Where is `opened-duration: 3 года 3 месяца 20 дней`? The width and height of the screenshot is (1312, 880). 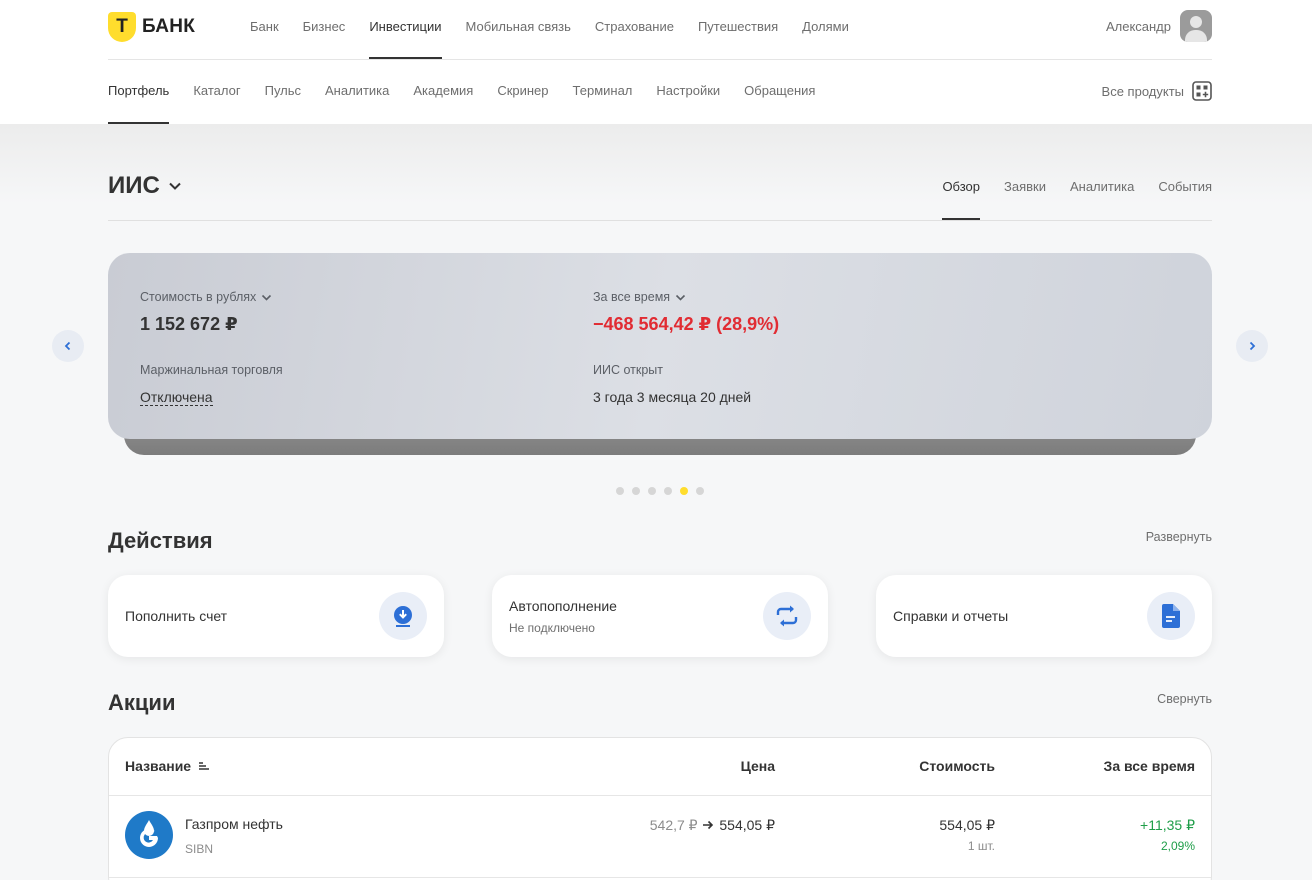
opened-duration: 3 года 3 месяца 20 дней is located at coordinates (672, 397).